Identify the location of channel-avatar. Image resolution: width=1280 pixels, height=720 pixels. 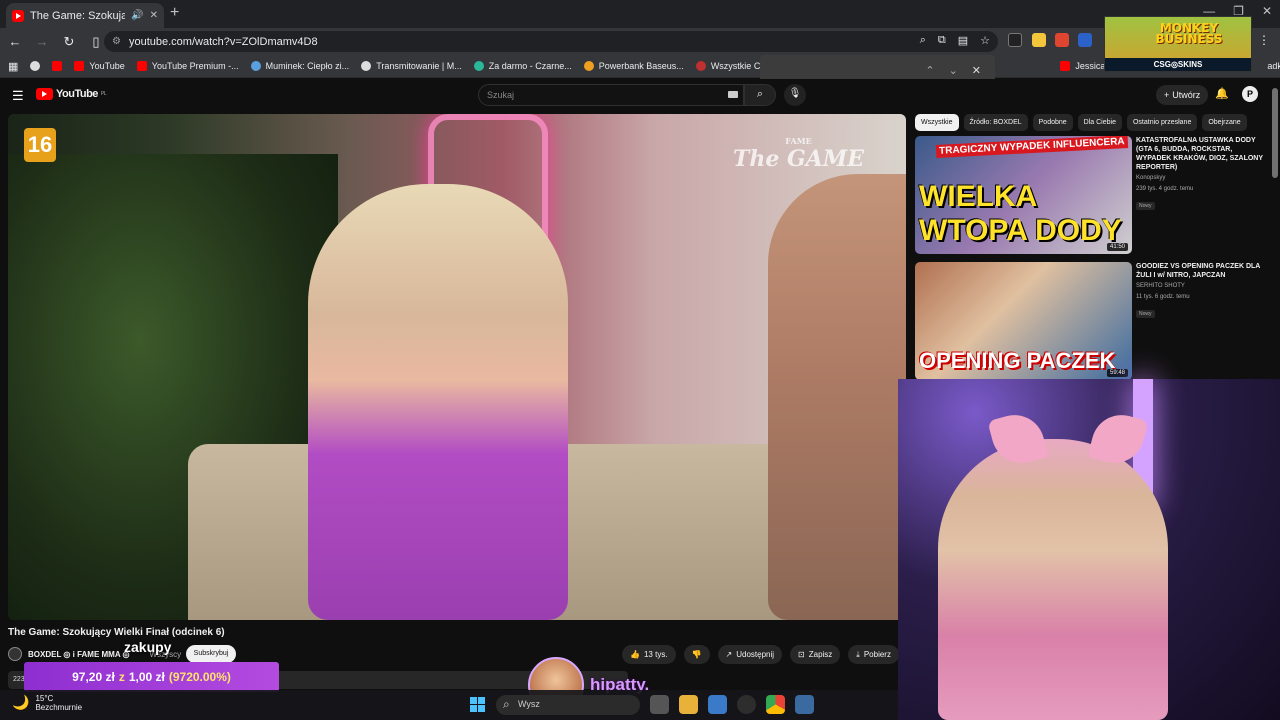
(15, 654).